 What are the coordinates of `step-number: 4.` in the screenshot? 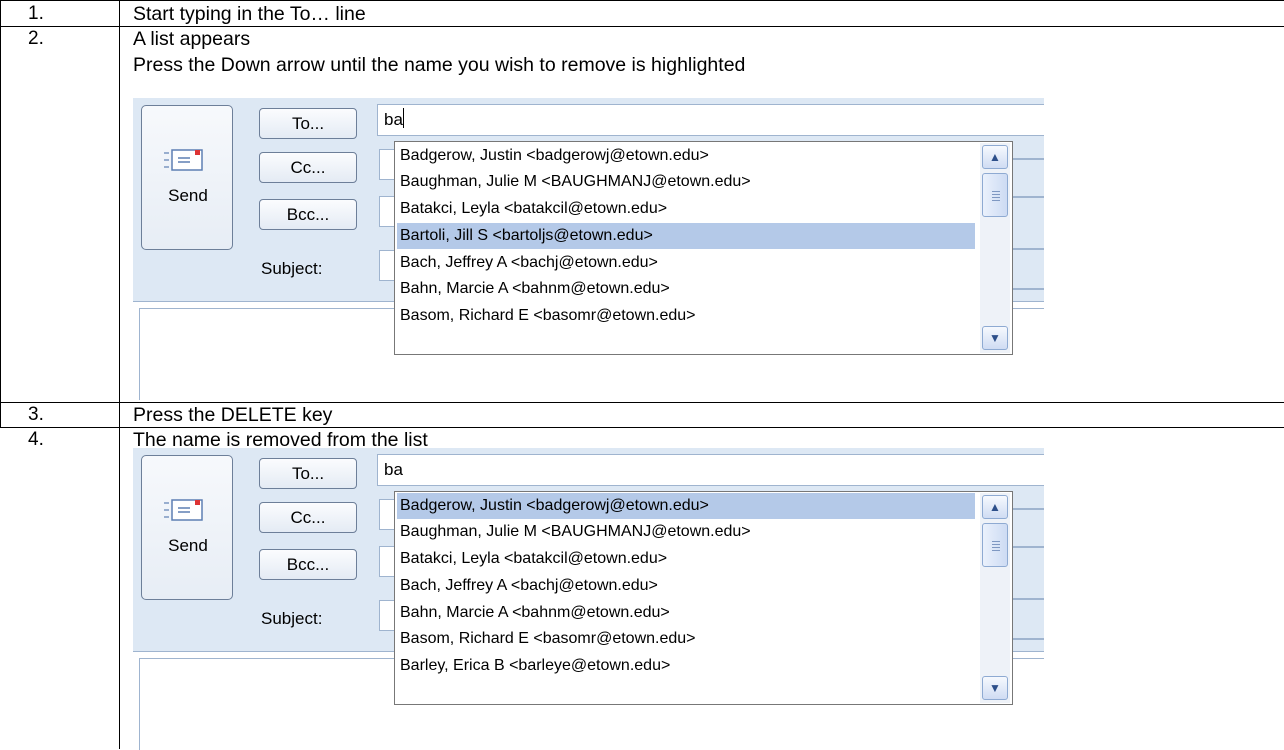 It's located at (36, 439).